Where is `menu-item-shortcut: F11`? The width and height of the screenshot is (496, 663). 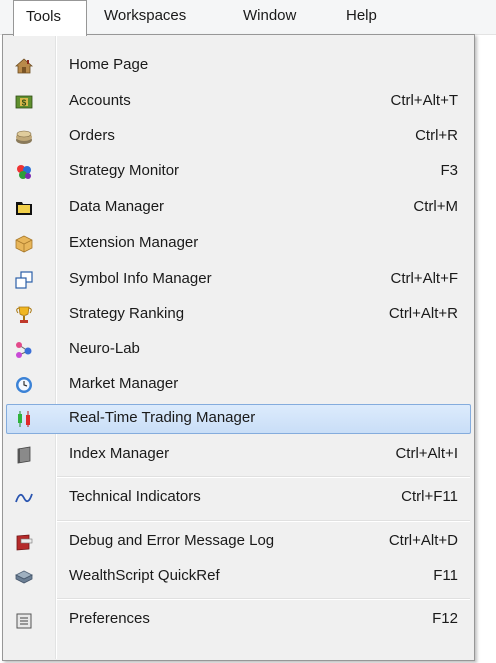
menu-item-shortcut: F11 is located at coordinates (445, 575).